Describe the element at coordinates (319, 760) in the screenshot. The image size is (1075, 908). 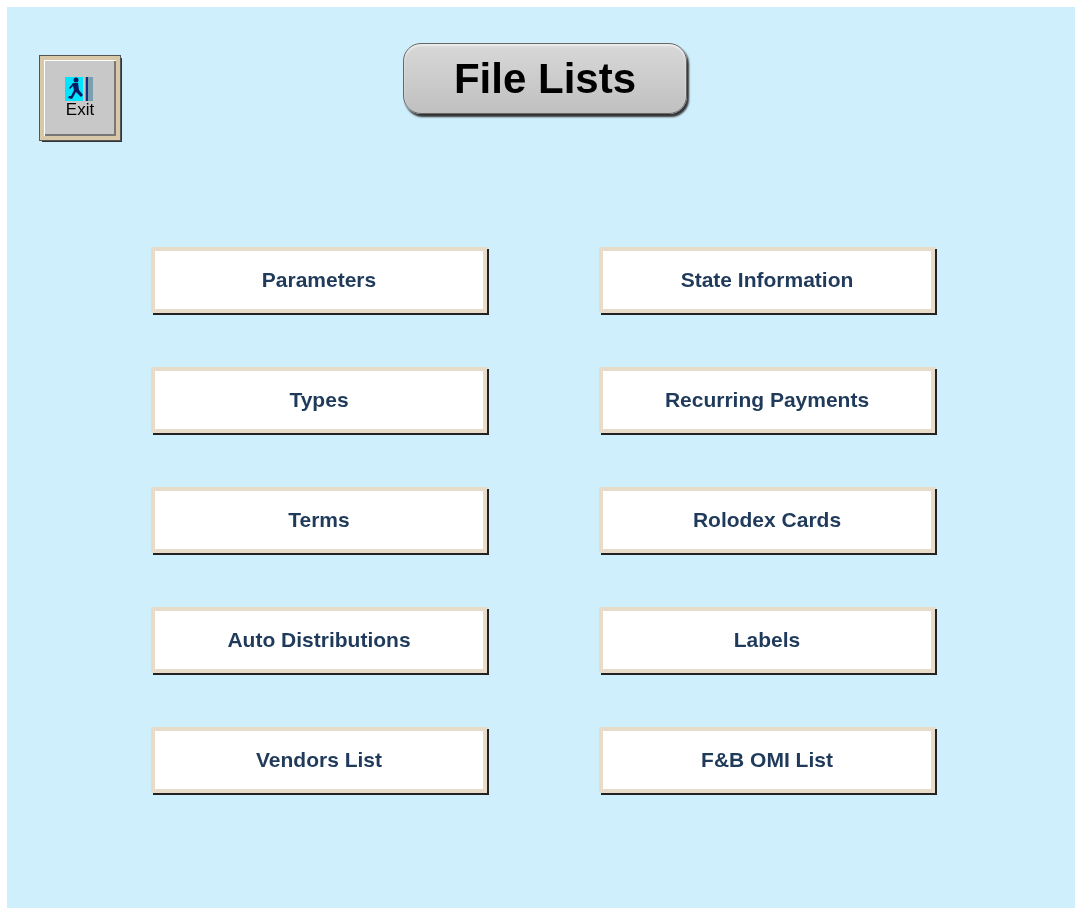
I see `menu-button: Vendors List` at that location.